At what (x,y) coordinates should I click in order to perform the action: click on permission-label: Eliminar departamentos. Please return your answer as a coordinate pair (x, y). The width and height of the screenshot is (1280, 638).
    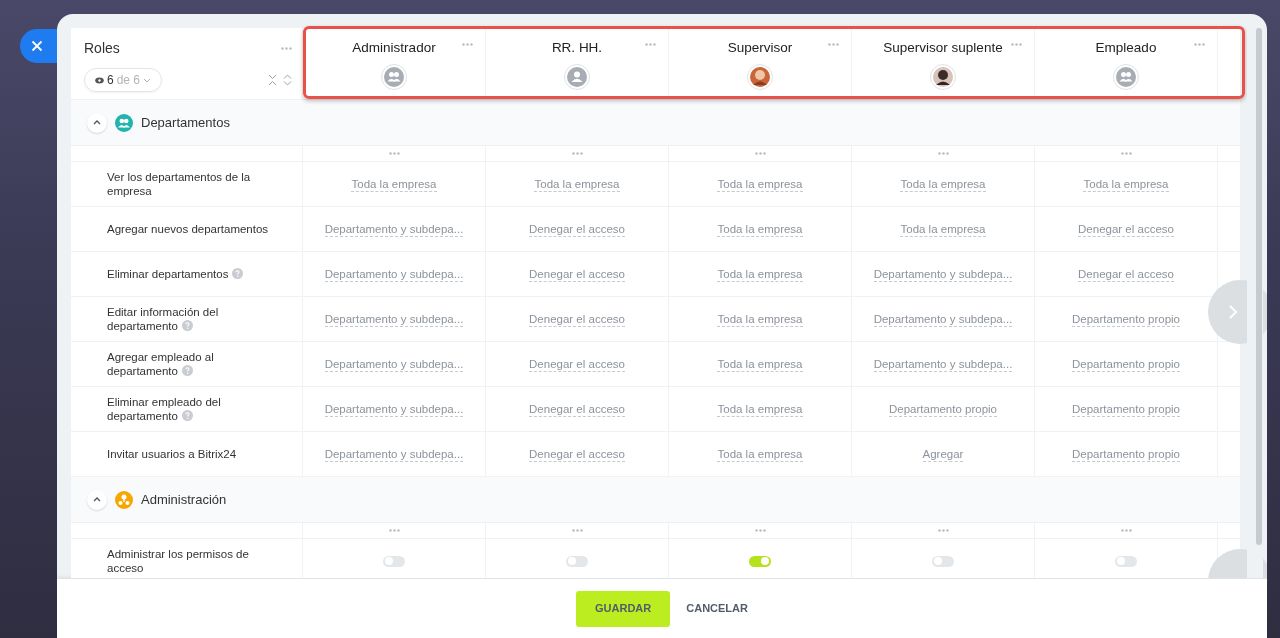
    Looking at the image, I should click on (175, 274).